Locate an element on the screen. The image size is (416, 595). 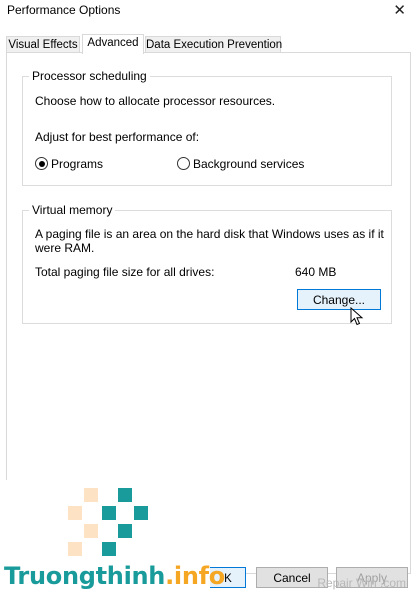
repairwin-watermark: Repair Win .com is located at coordinates (361, 583).